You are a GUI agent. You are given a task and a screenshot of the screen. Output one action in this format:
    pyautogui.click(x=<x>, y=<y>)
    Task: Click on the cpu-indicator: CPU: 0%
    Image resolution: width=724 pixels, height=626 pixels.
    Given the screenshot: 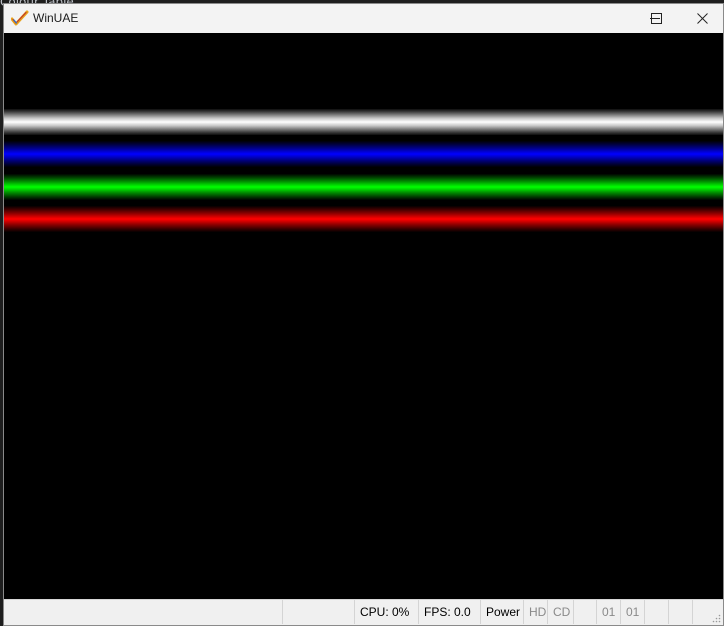 What is the action you would take?
    pyautogui.click(x=386, y=612)
    